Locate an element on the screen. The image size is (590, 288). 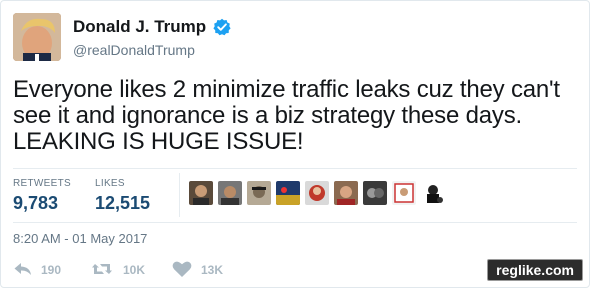
likes-count: 12,515 is located at coordinates (122, 203).